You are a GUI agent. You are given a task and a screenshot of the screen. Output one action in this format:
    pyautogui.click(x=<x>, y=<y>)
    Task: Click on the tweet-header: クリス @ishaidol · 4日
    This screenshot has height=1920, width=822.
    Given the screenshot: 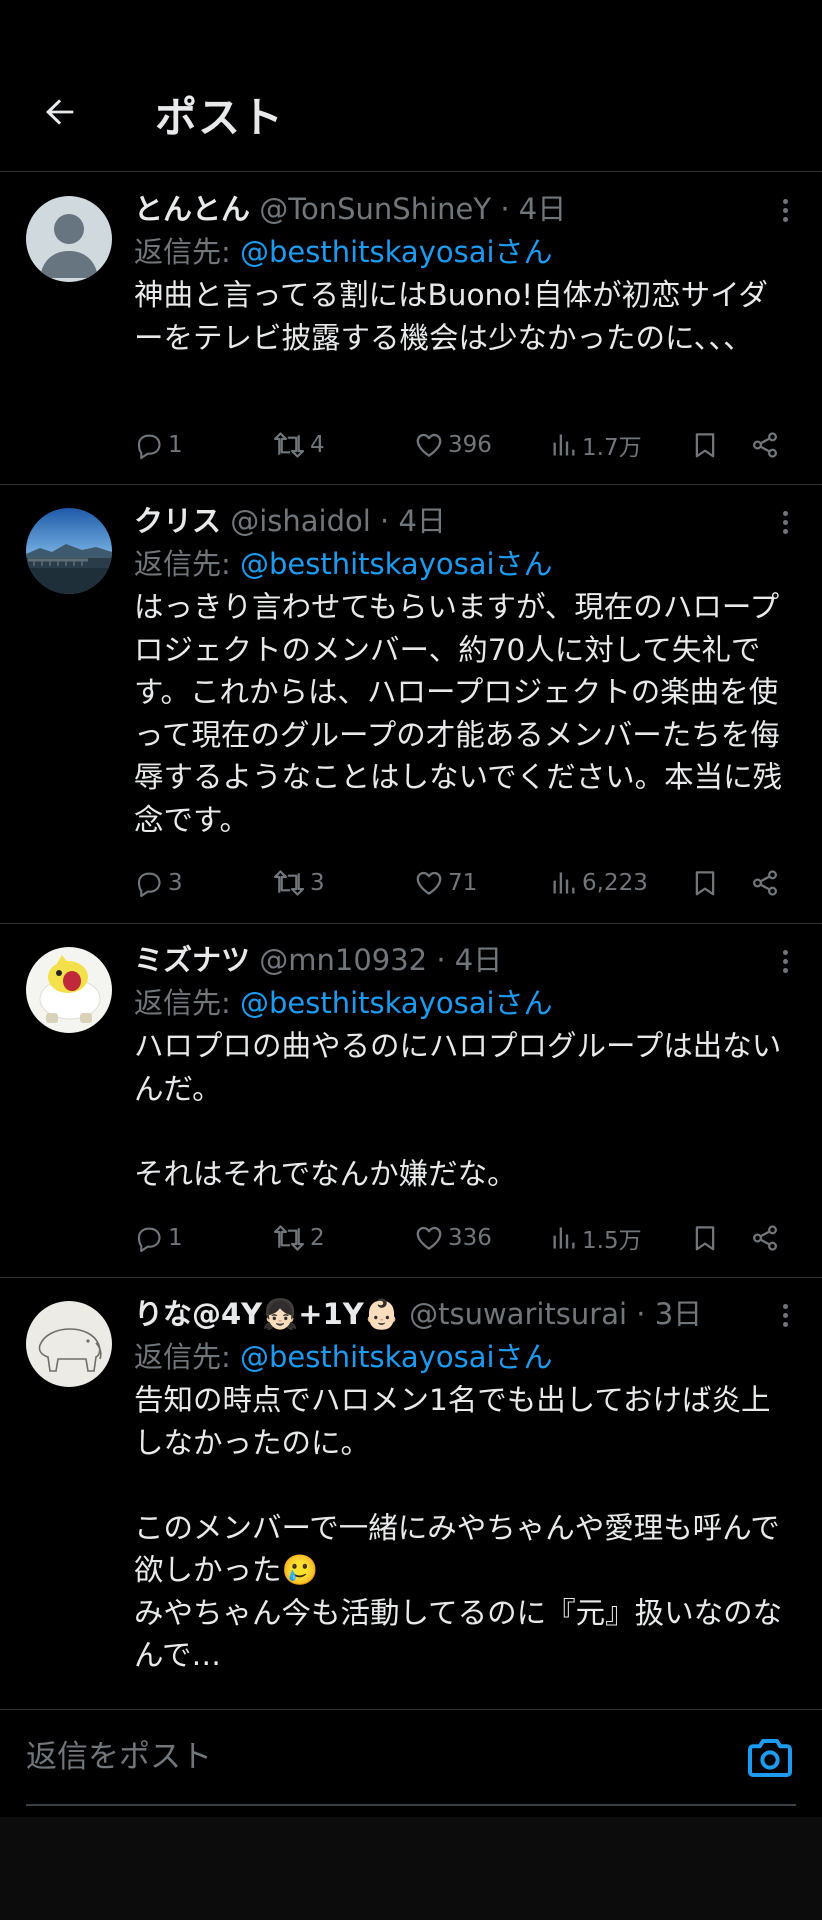 What is the action you would take?
    pyautogui.click(x=438, y=521)
    